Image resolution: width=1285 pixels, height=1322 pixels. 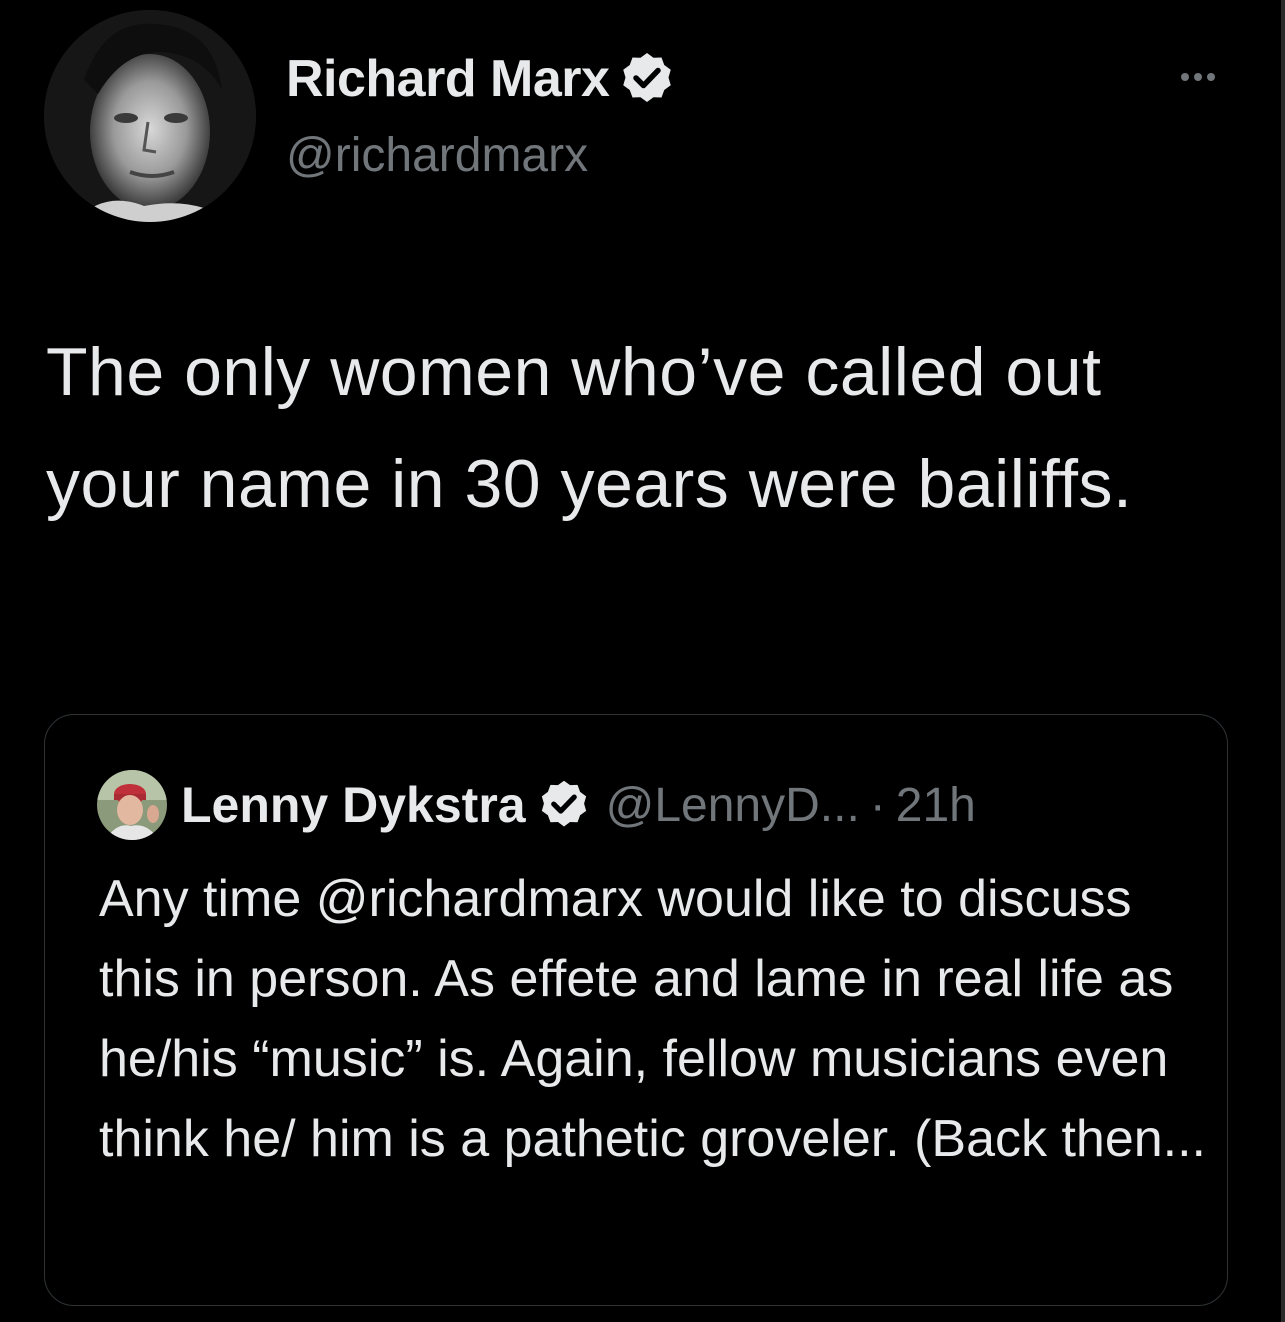 I want to click on author-name: Richard Marx, so click(x=448, y=79).